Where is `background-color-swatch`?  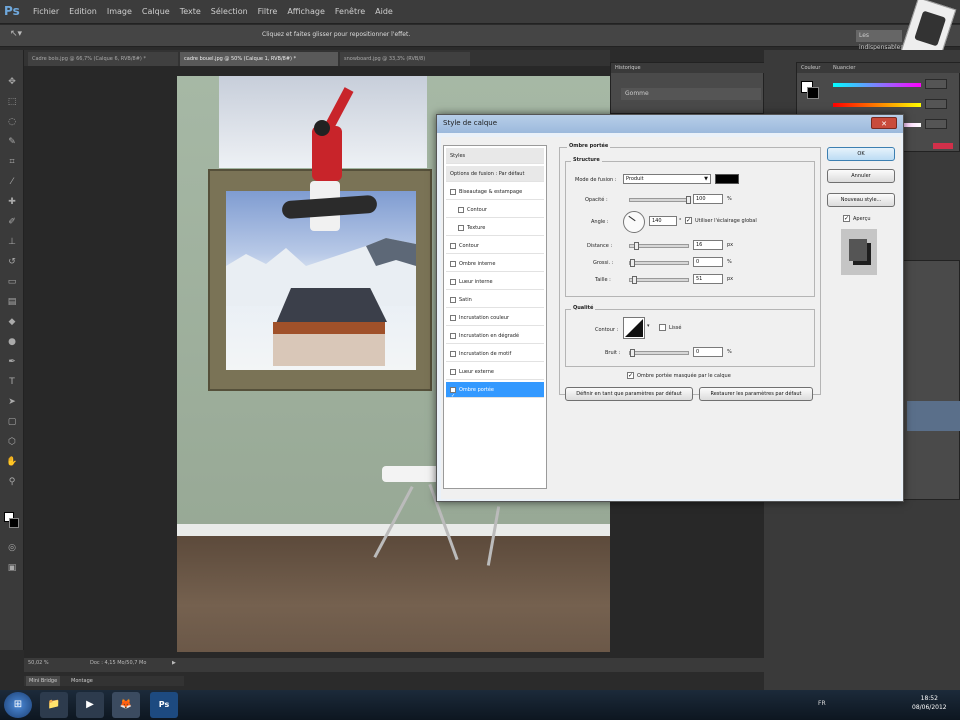
background-color-swatch is located at coordinates (14, 523).